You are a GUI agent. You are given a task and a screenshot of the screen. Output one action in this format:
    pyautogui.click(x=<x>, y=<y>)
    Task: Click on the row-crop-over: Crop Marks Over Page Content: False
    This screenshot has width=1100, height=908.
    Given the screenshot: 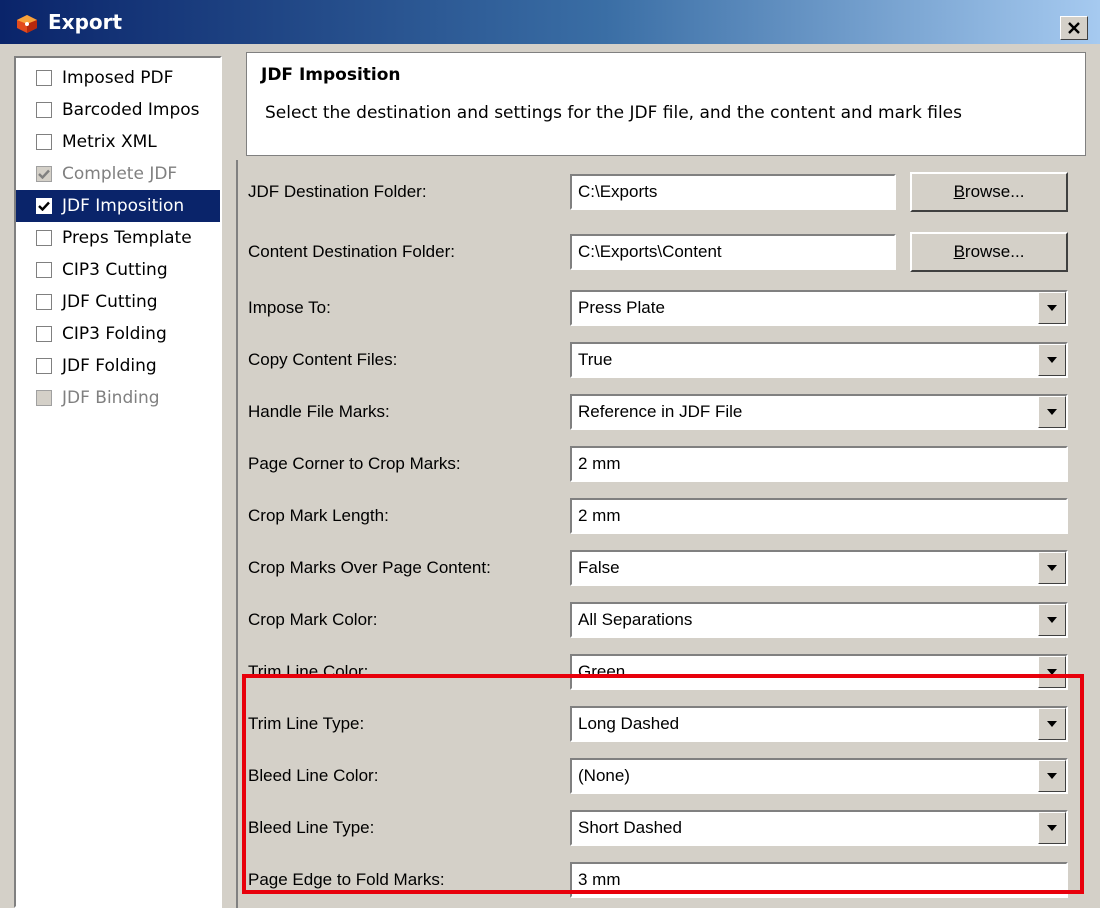 What is the action you would take?
    pyautogui.click(x=663, y=571)
    